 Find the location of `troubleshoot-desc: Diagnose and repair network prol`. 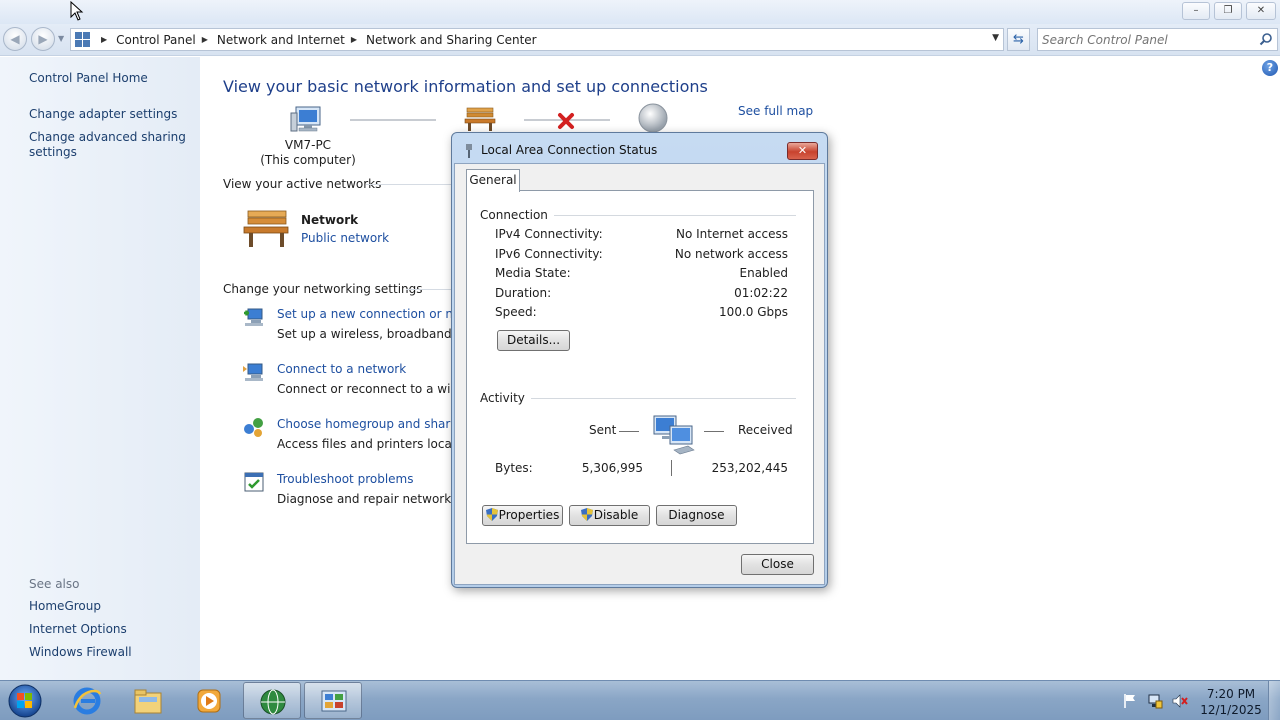

troubleshoot-desc: Diagnose and repair network prol is located at coordinates (377, 499).